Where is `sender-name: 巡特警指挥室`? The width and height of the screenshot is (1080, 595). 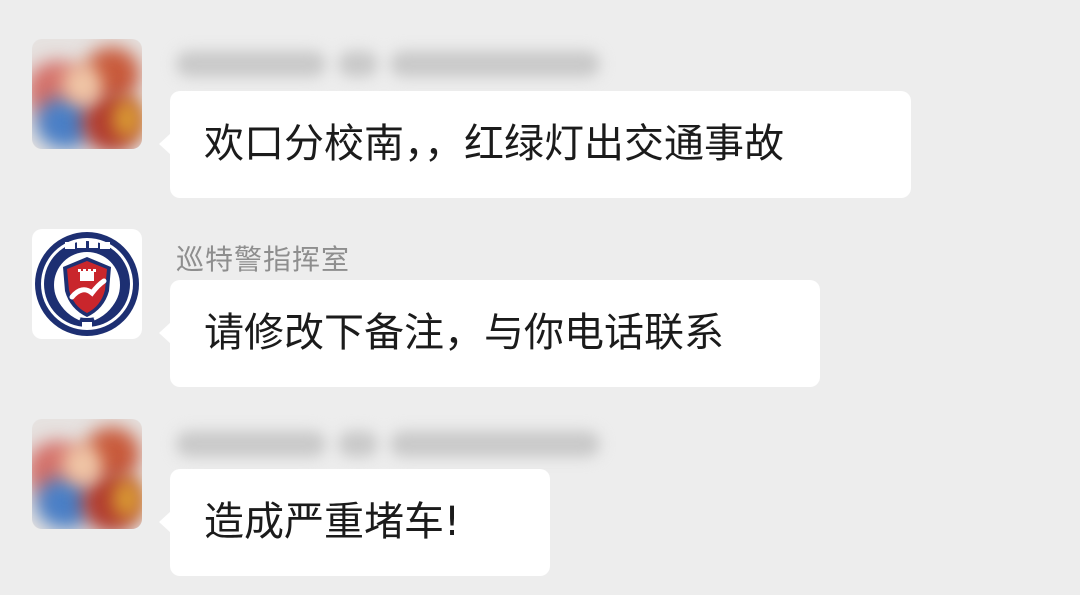 sender-name: 巡特警指挥室 is located at coordinates (263, 259).